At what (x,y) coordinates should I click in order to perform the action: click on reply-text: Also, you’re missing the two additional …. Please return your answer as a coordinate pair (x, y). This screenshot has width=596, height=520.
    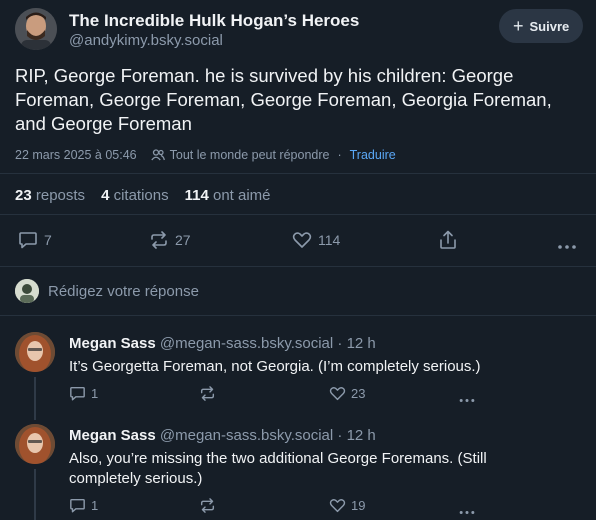
    Looking at the image, I should click on (278, 468).